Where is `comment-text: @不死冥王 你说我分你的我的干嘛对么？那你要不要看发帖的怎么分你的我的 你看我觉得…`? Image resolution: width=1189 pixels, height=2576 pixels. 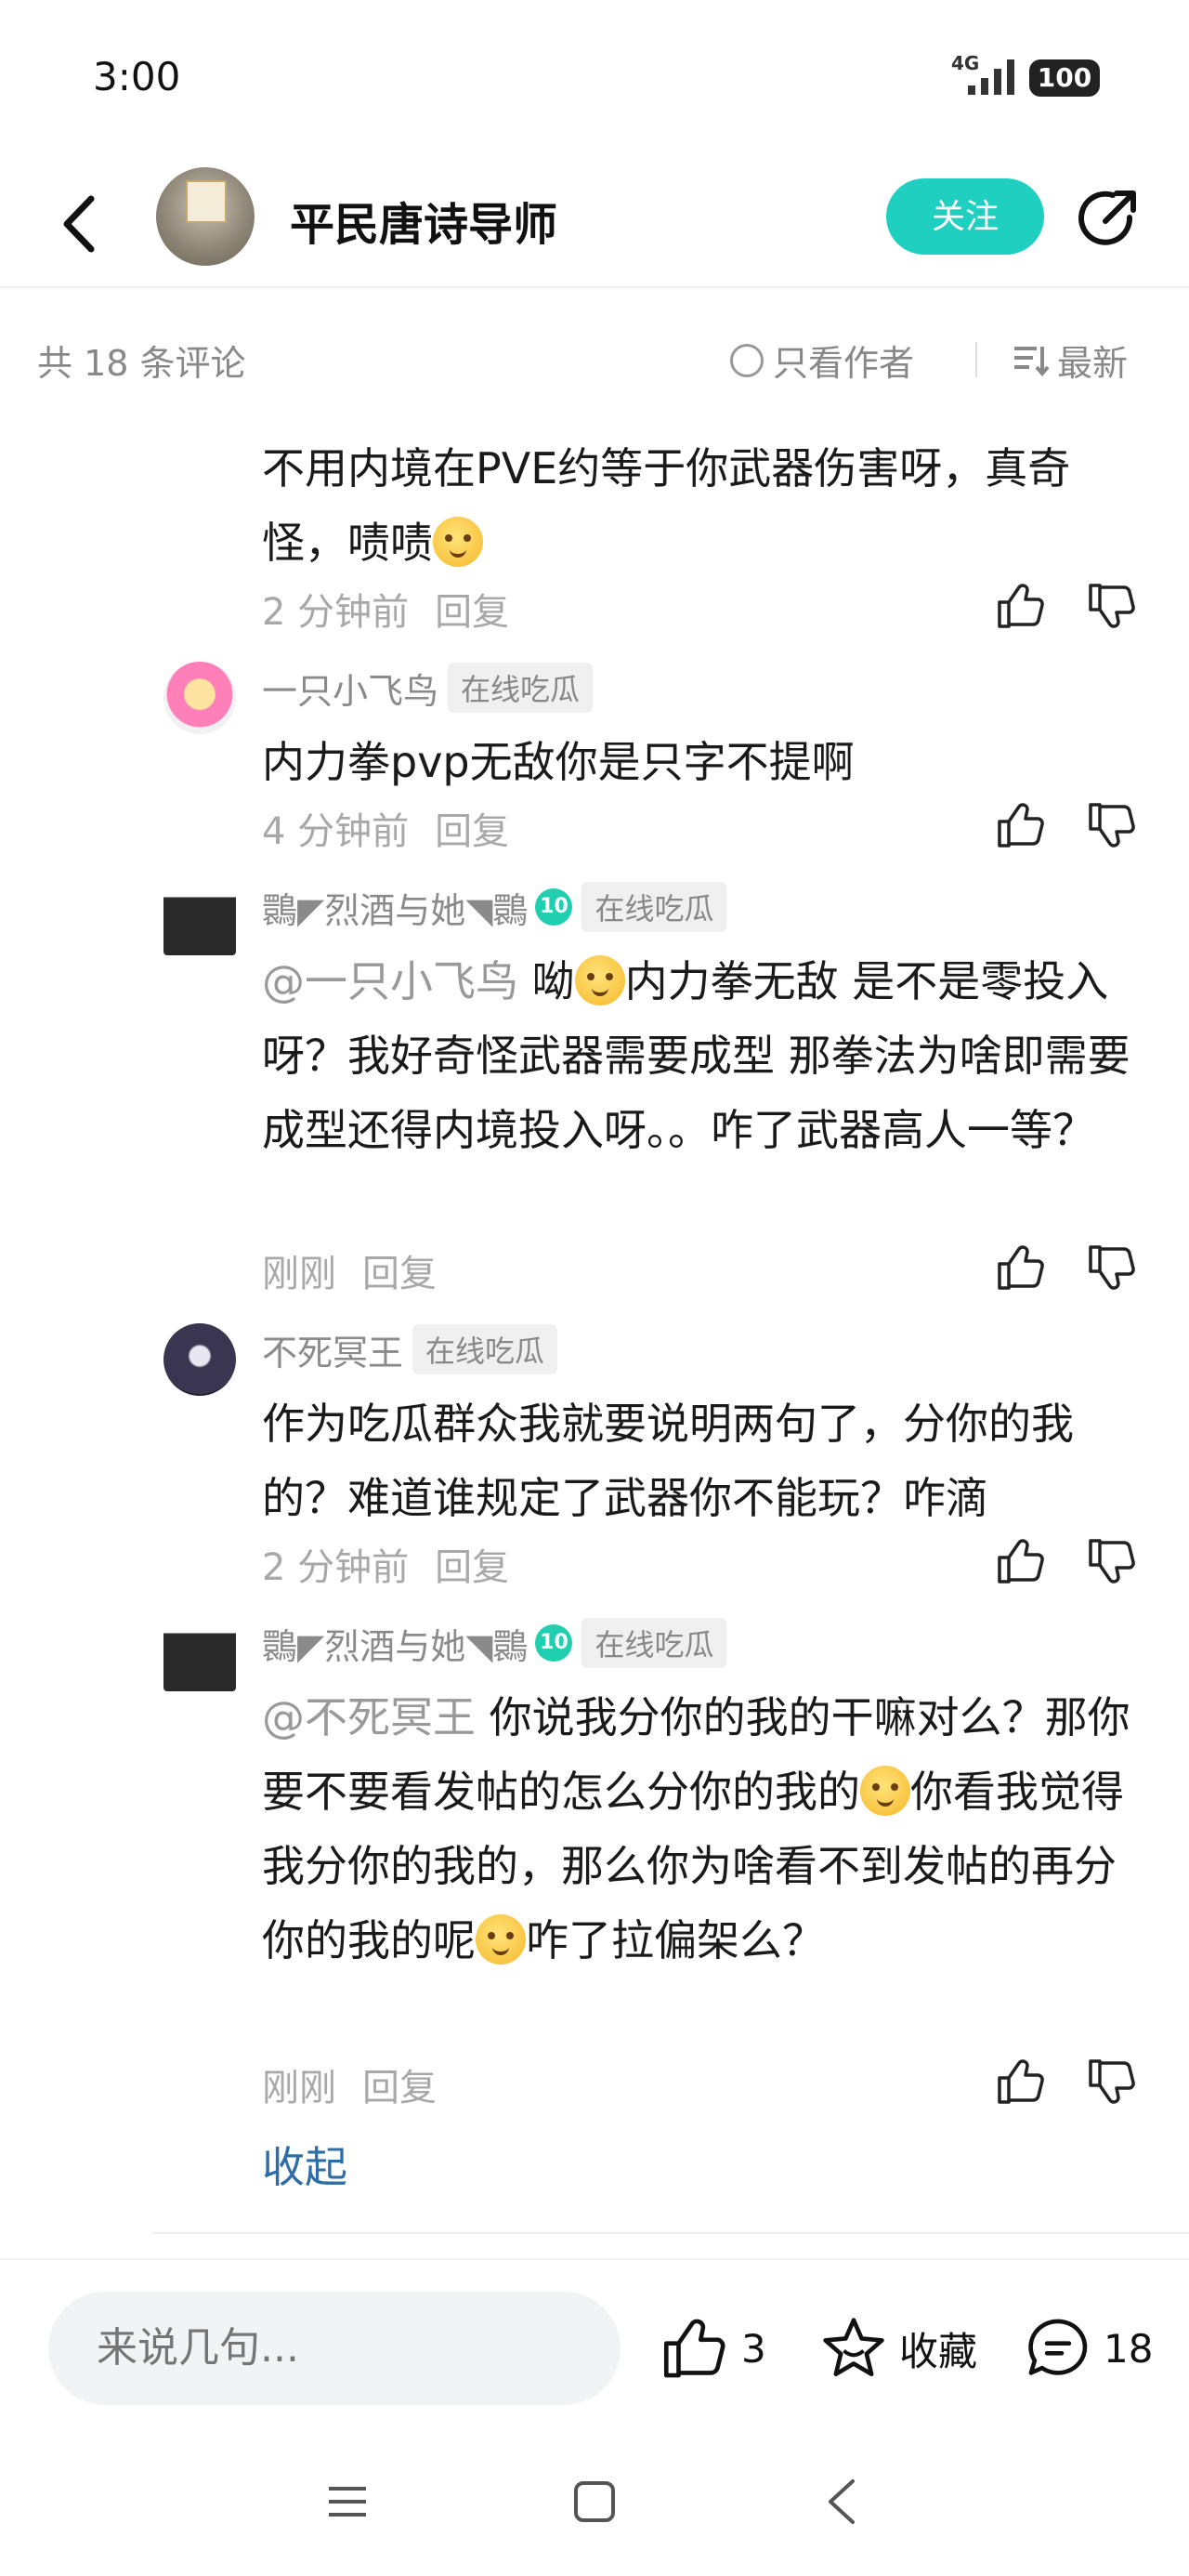
comment-text: @不死冥王 你说我分你的我的干嘛对么？那你要不要看发帖的怎么分你的我的 你看我觉得… is located at coordinates (696, 1828).